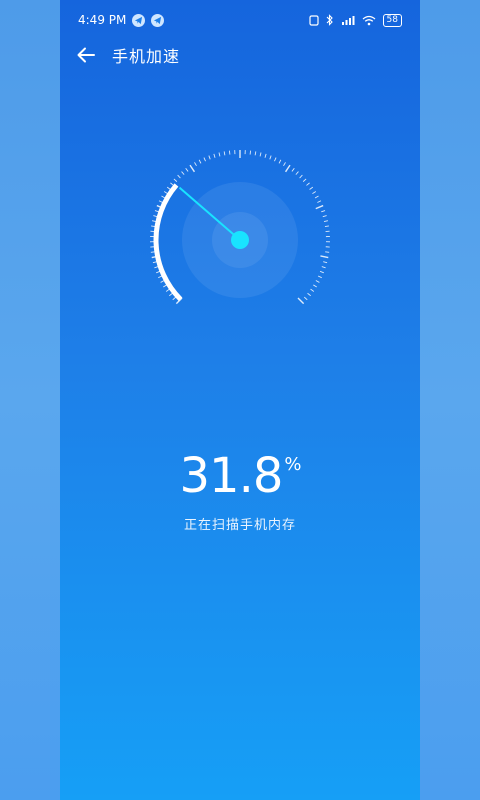 This screenshot has height=800, width=480. I want to click on sim-icon, so click(313, 20).